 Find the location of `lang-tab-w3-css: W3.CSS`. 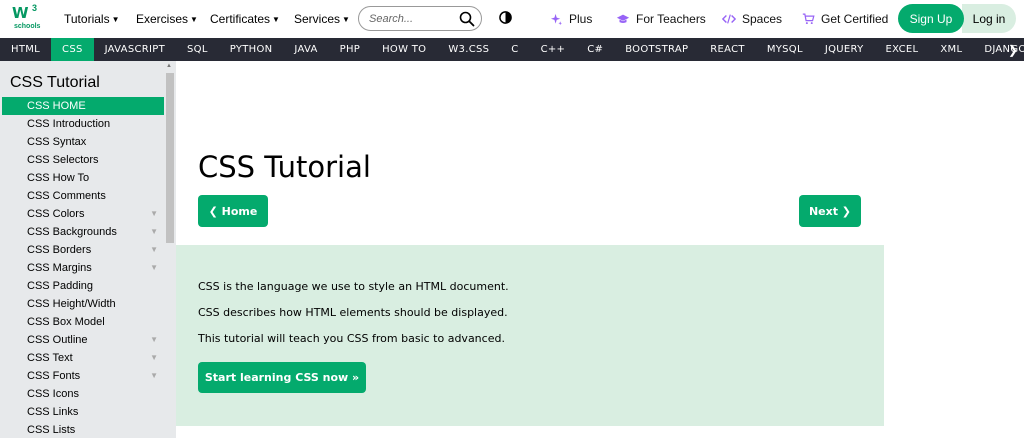

lang-tab-w3-css: W3.CSS is located at coordinates (468, 49).